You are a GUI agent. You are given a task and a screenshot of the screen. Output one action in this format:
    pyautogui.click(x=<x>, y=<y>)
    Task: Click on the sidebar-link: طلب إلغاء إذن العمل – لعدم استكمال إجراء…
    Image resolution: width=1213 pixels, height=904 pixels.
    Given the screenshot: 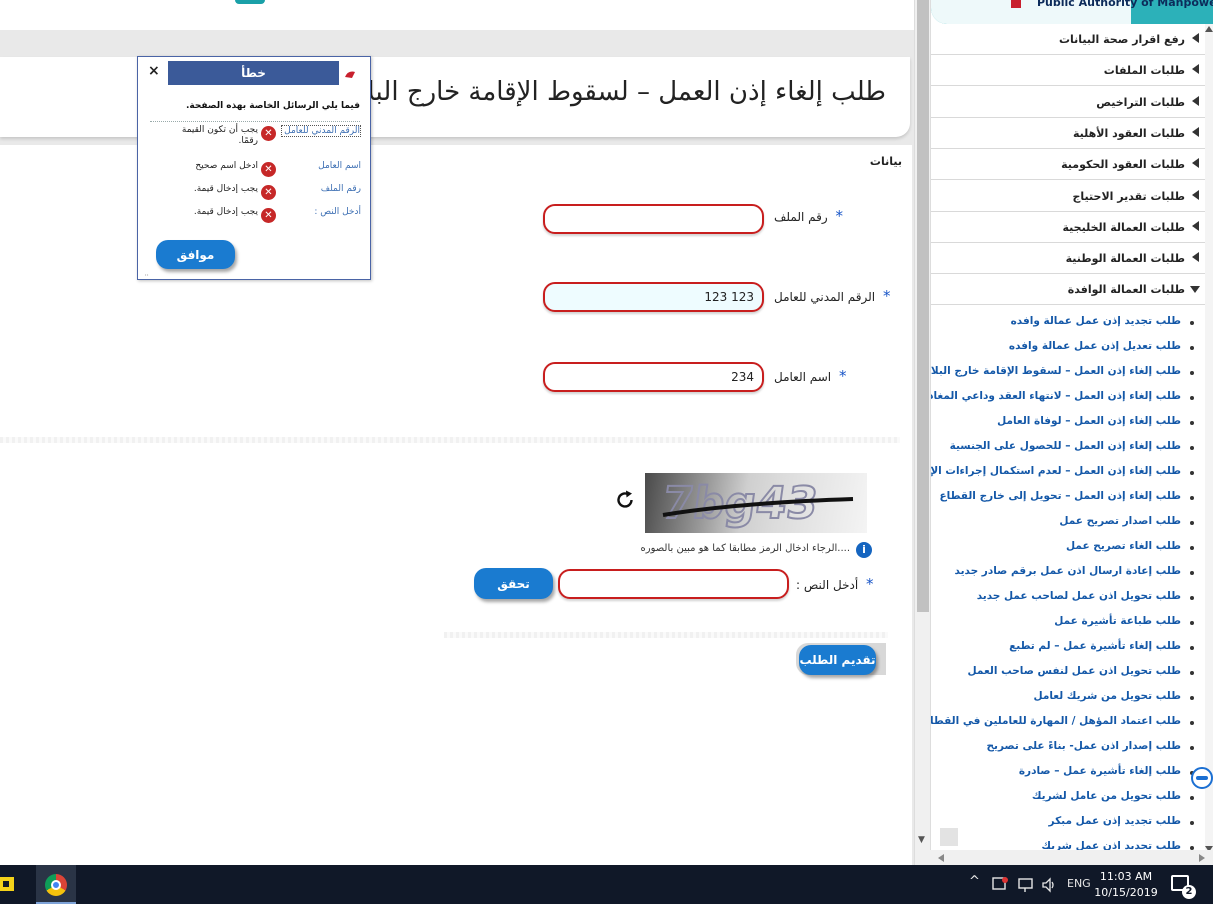 What is the action you would take?
    pyautogui.click(x=1067, y=472)
    